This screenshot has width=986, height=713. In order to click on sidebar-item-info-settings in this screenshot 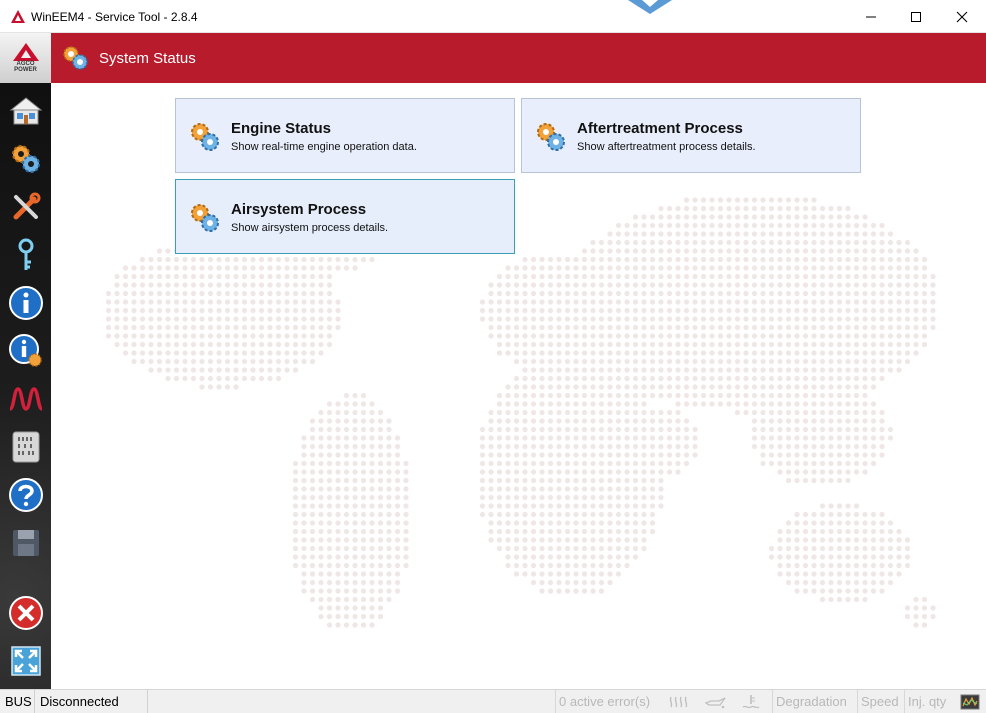, I will do `click(26, 351)`.